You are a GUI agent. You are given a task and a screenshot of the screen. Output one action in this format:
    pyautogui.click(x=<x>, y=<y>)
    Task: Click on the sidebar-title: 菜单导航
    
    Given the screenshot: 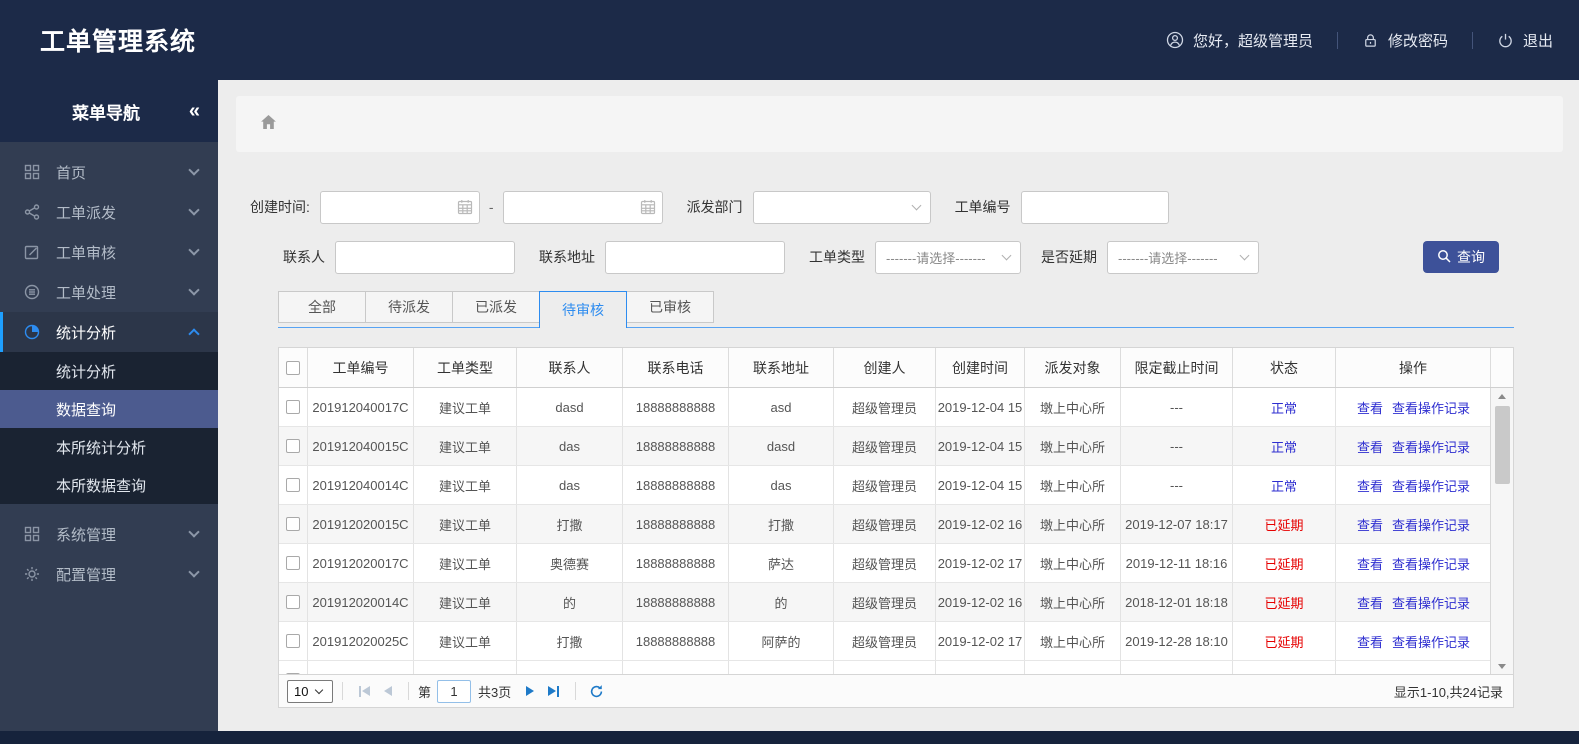 What is the action you would take?
    pyautogui.click(x=106, y=113)
    